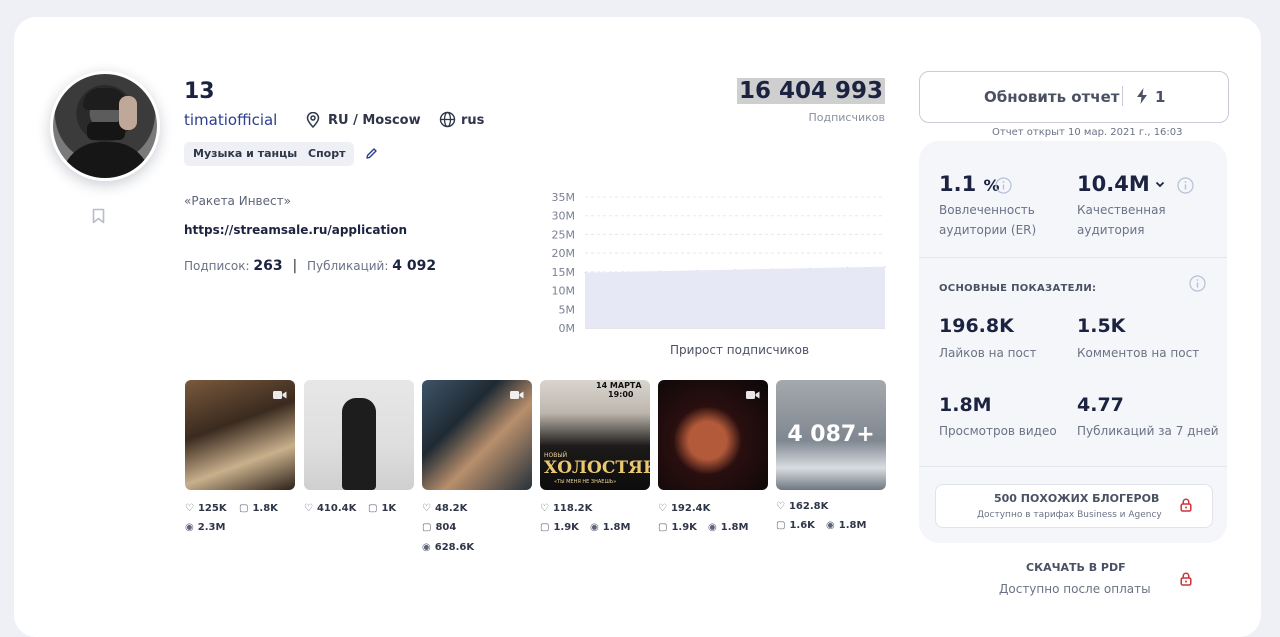 Image resolution: width=1280 pixels, height=637 pixels. I want to click on comments-stat: ▢ 1K, so click(382, 508).